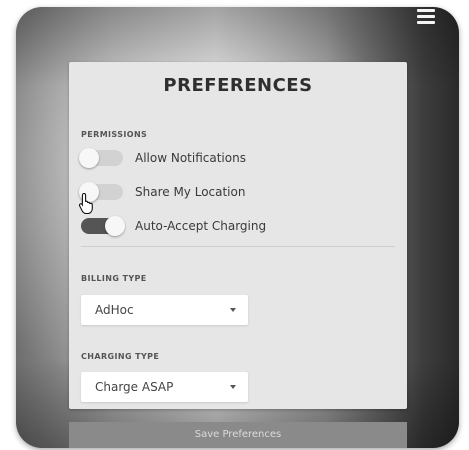 The width and height of the screenshot is (469, 450). Describe the element at coordinates (101, 158) in the screenshot. I see `allow-notifications-toggle` at that location.